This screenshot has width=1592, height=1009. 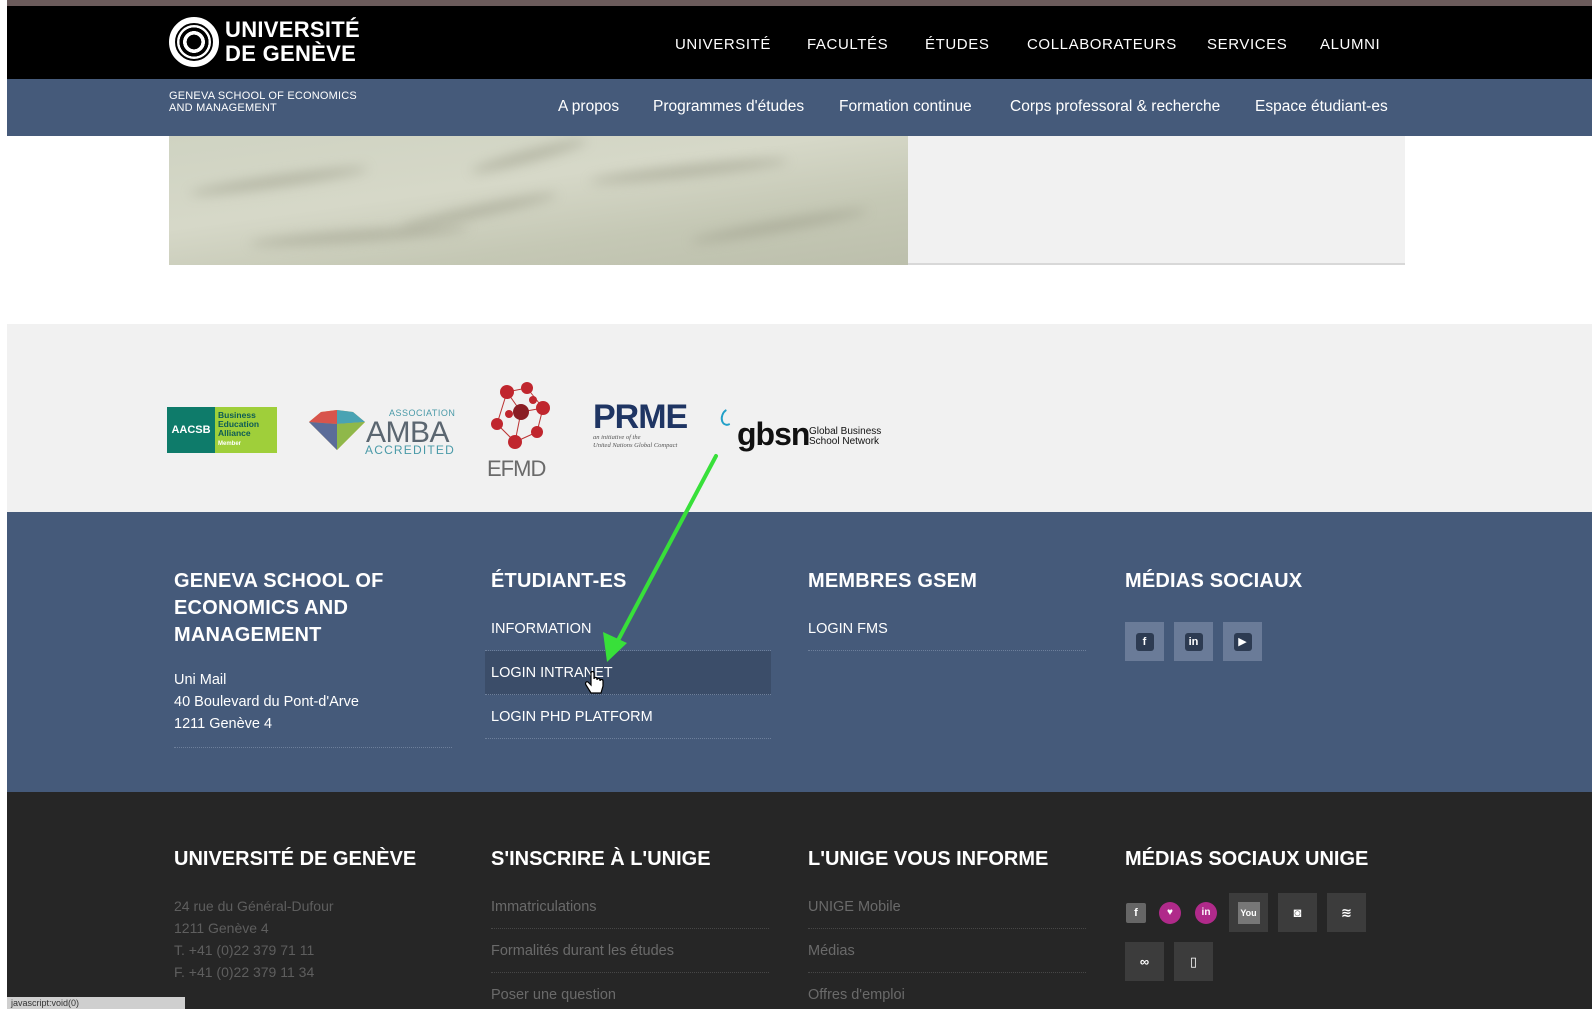 I want to click on gbsn-logo: gbsn Global Business School Network, so click(x=803, y=431).